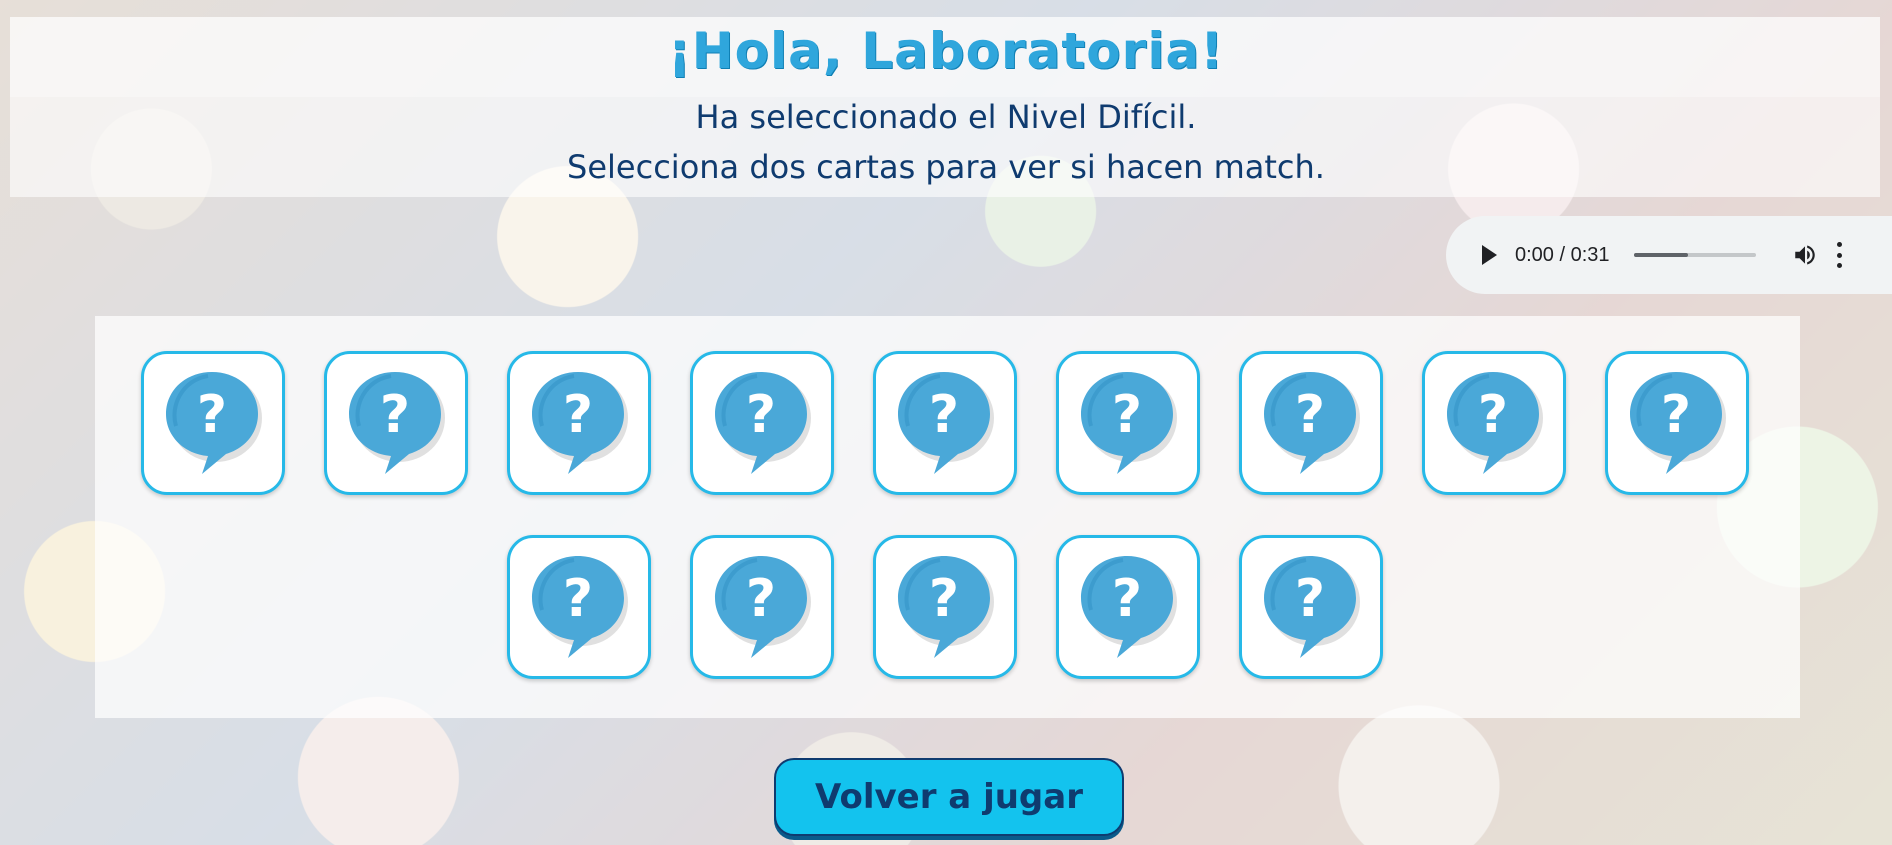  I want to click on audio-player: 0:00 / 0:31, so click(1669, 255).